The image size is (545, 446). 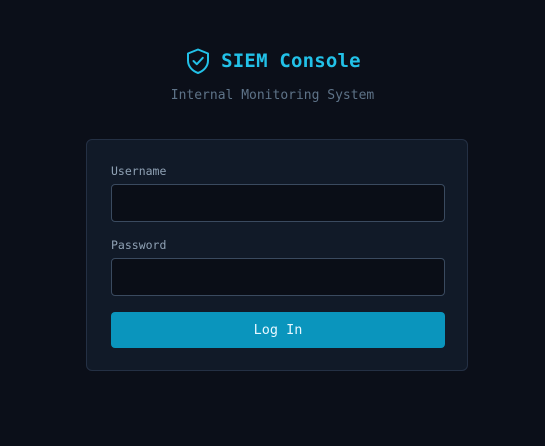 I want to click on brand-header: SIEM Console, so click(x=272, y=61).